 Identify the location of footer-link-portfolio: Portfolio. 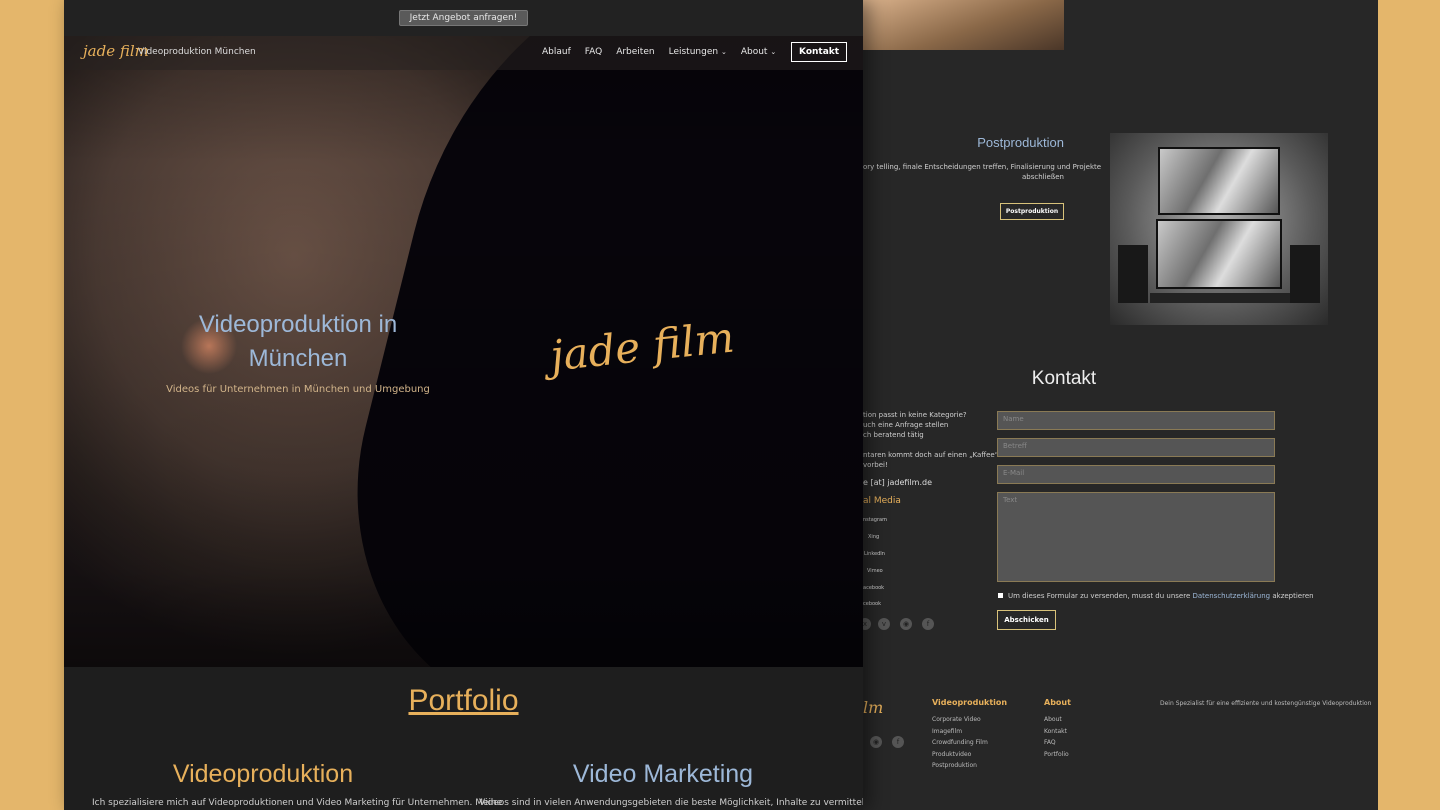
(1056, 754).